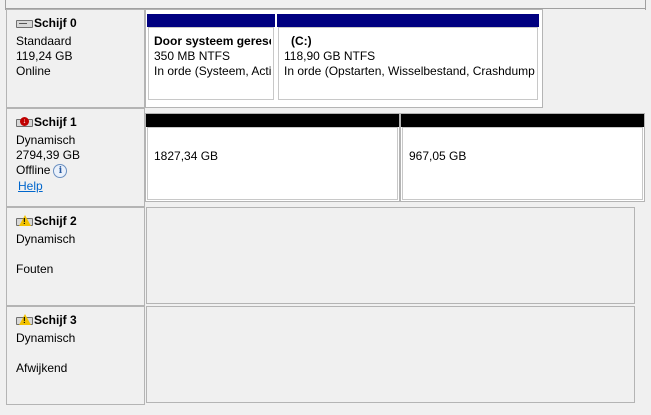 The image size is (651, 415). I want to click on disk-3-name-row: ! Schijf 3, so click(46, 320).